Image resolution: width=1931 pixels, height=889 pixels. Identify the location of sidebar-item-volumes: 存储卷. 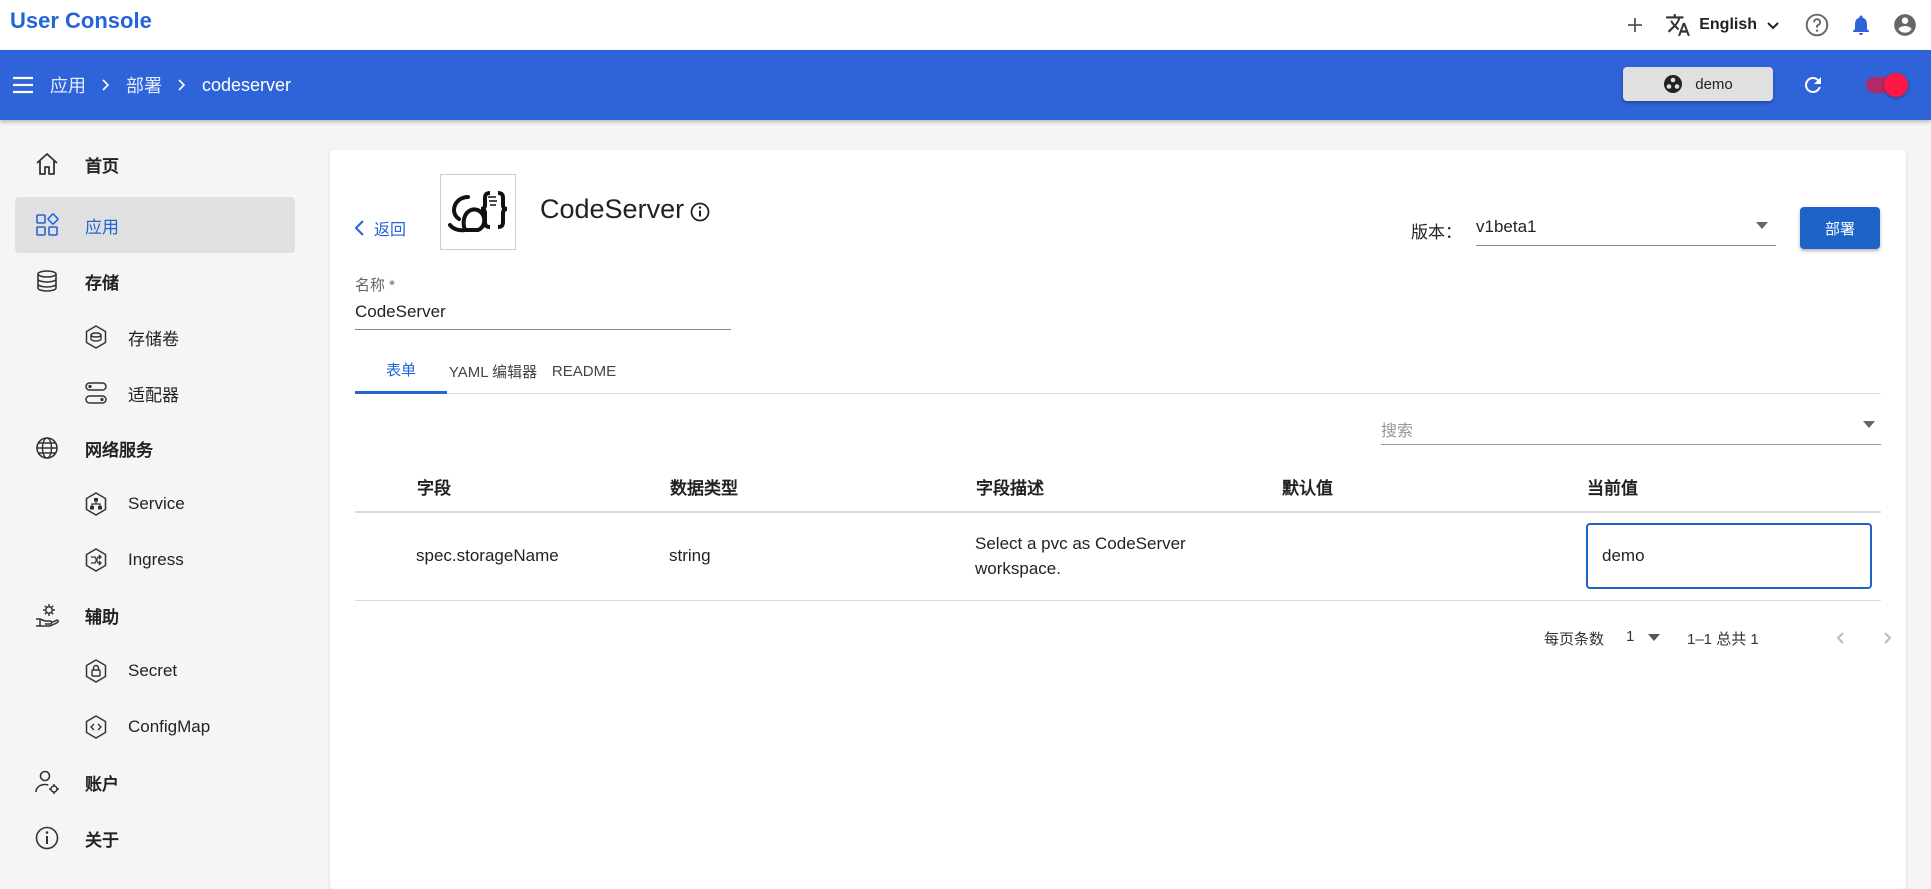
(155, 337).